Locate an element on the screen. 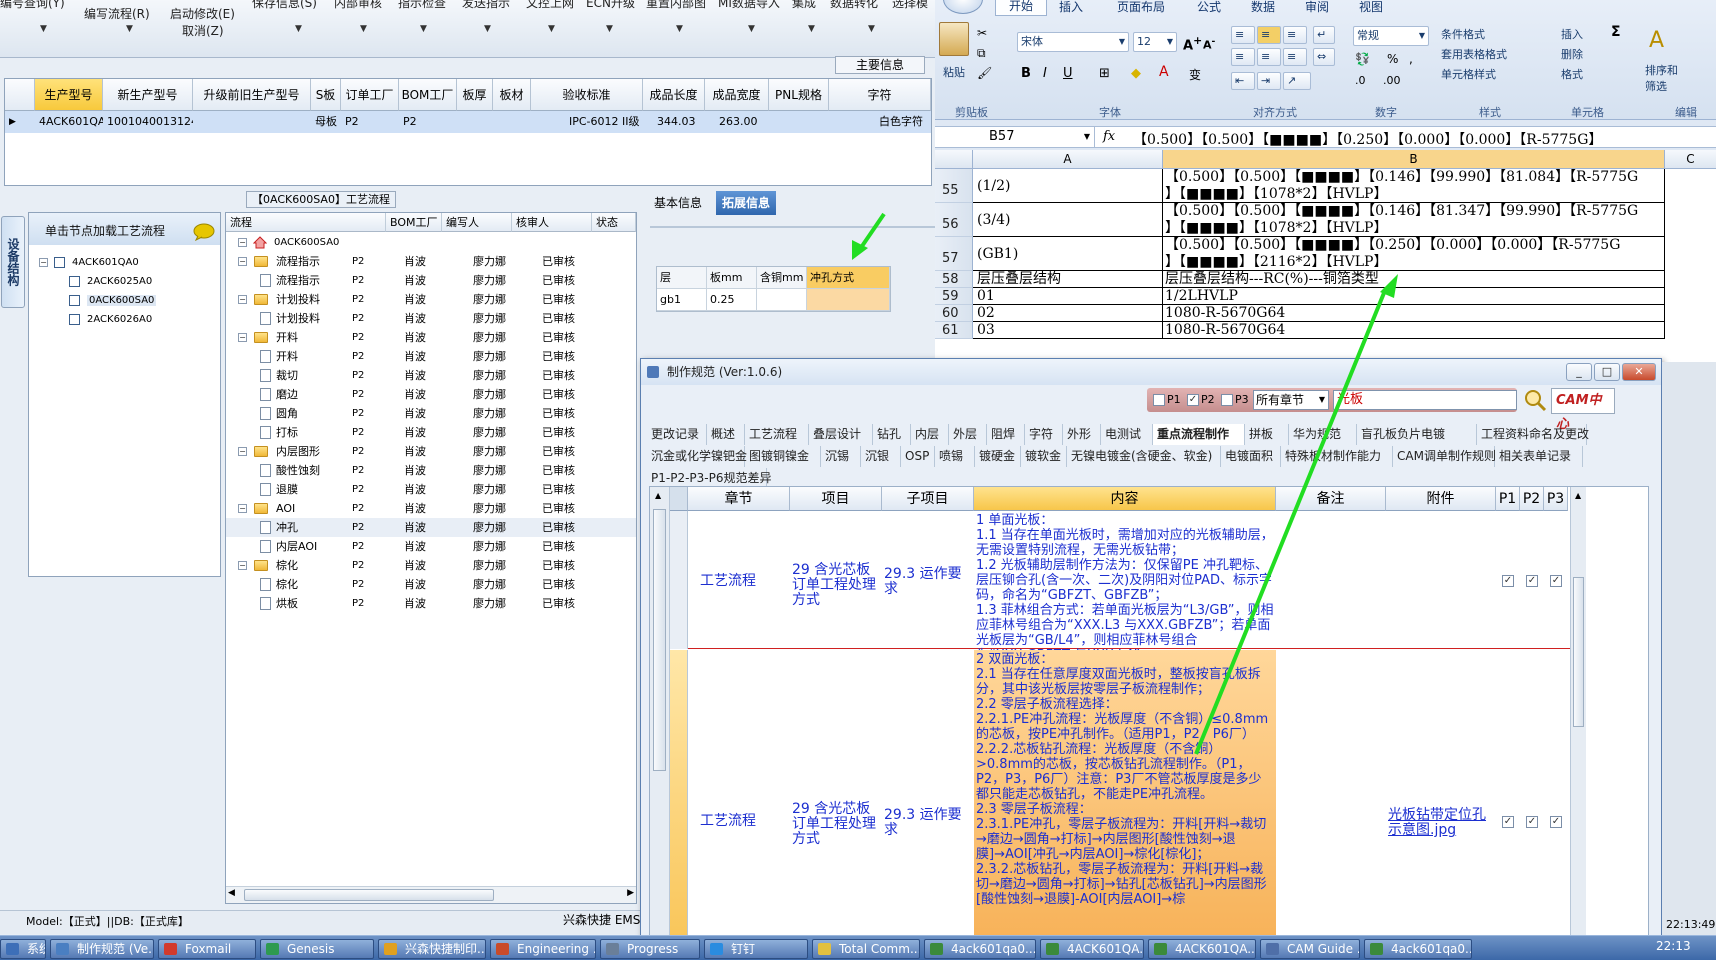 This screenshot has height=960, width=1716. menu-item-ecn: ECN升级 is located at coordinates (610, 5).